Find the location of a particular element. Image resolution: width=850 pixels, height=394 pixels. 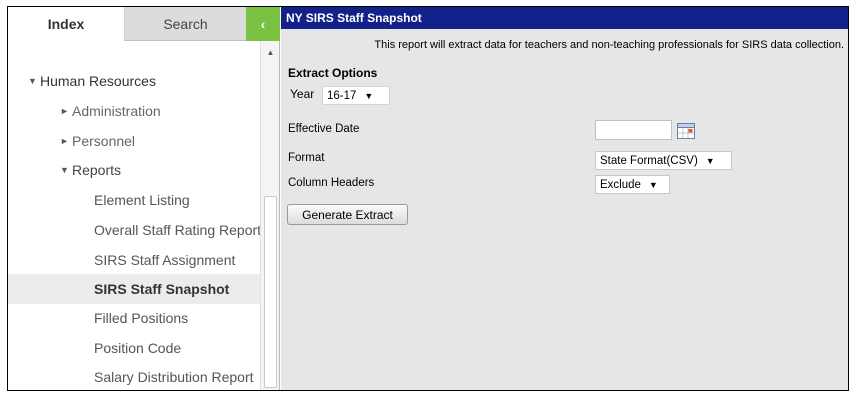

tree-item-personnel: ► Personnel is located at coordinates (134, 141).